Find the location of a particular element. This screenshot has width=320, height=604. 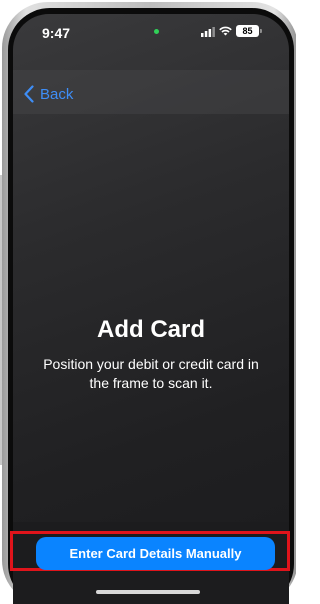

home-indicator is located at coordinates (148, 592).